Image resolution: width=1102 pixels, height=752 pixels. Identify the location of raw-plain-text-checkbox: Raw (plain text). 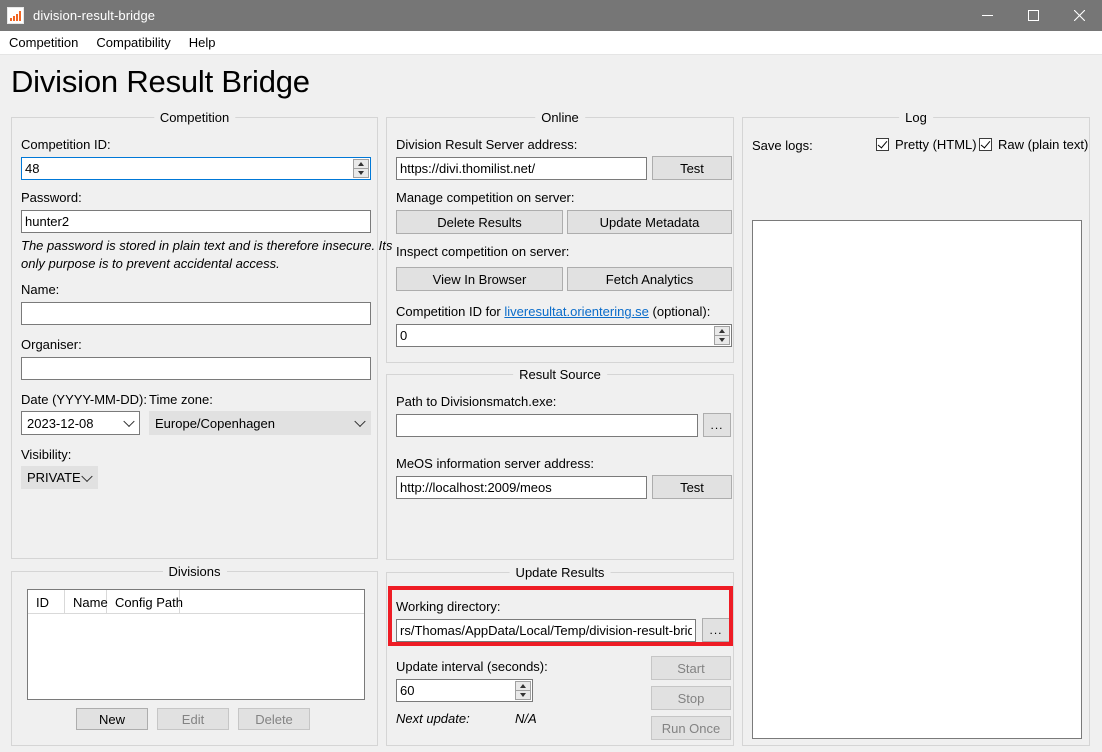
(1033, 144).